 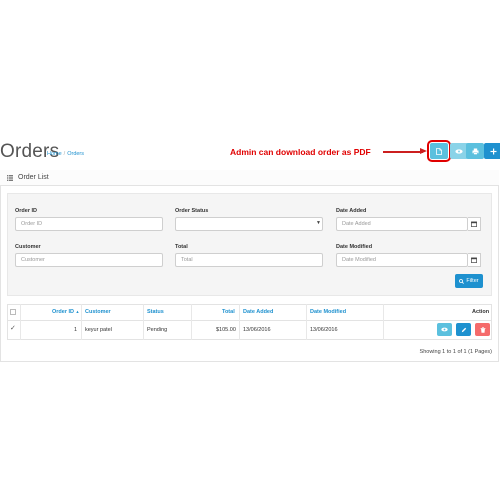 I want to click on breadcrumb-home: Home, so click(x=54, y=154).